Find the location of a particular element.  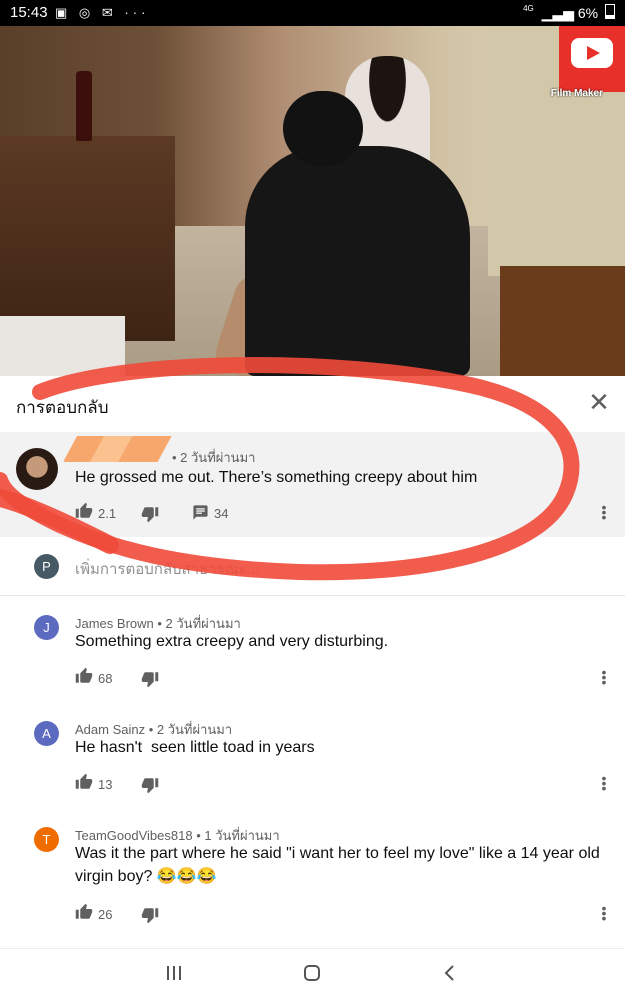

channel-watermark is located at coordinates (592, 59).